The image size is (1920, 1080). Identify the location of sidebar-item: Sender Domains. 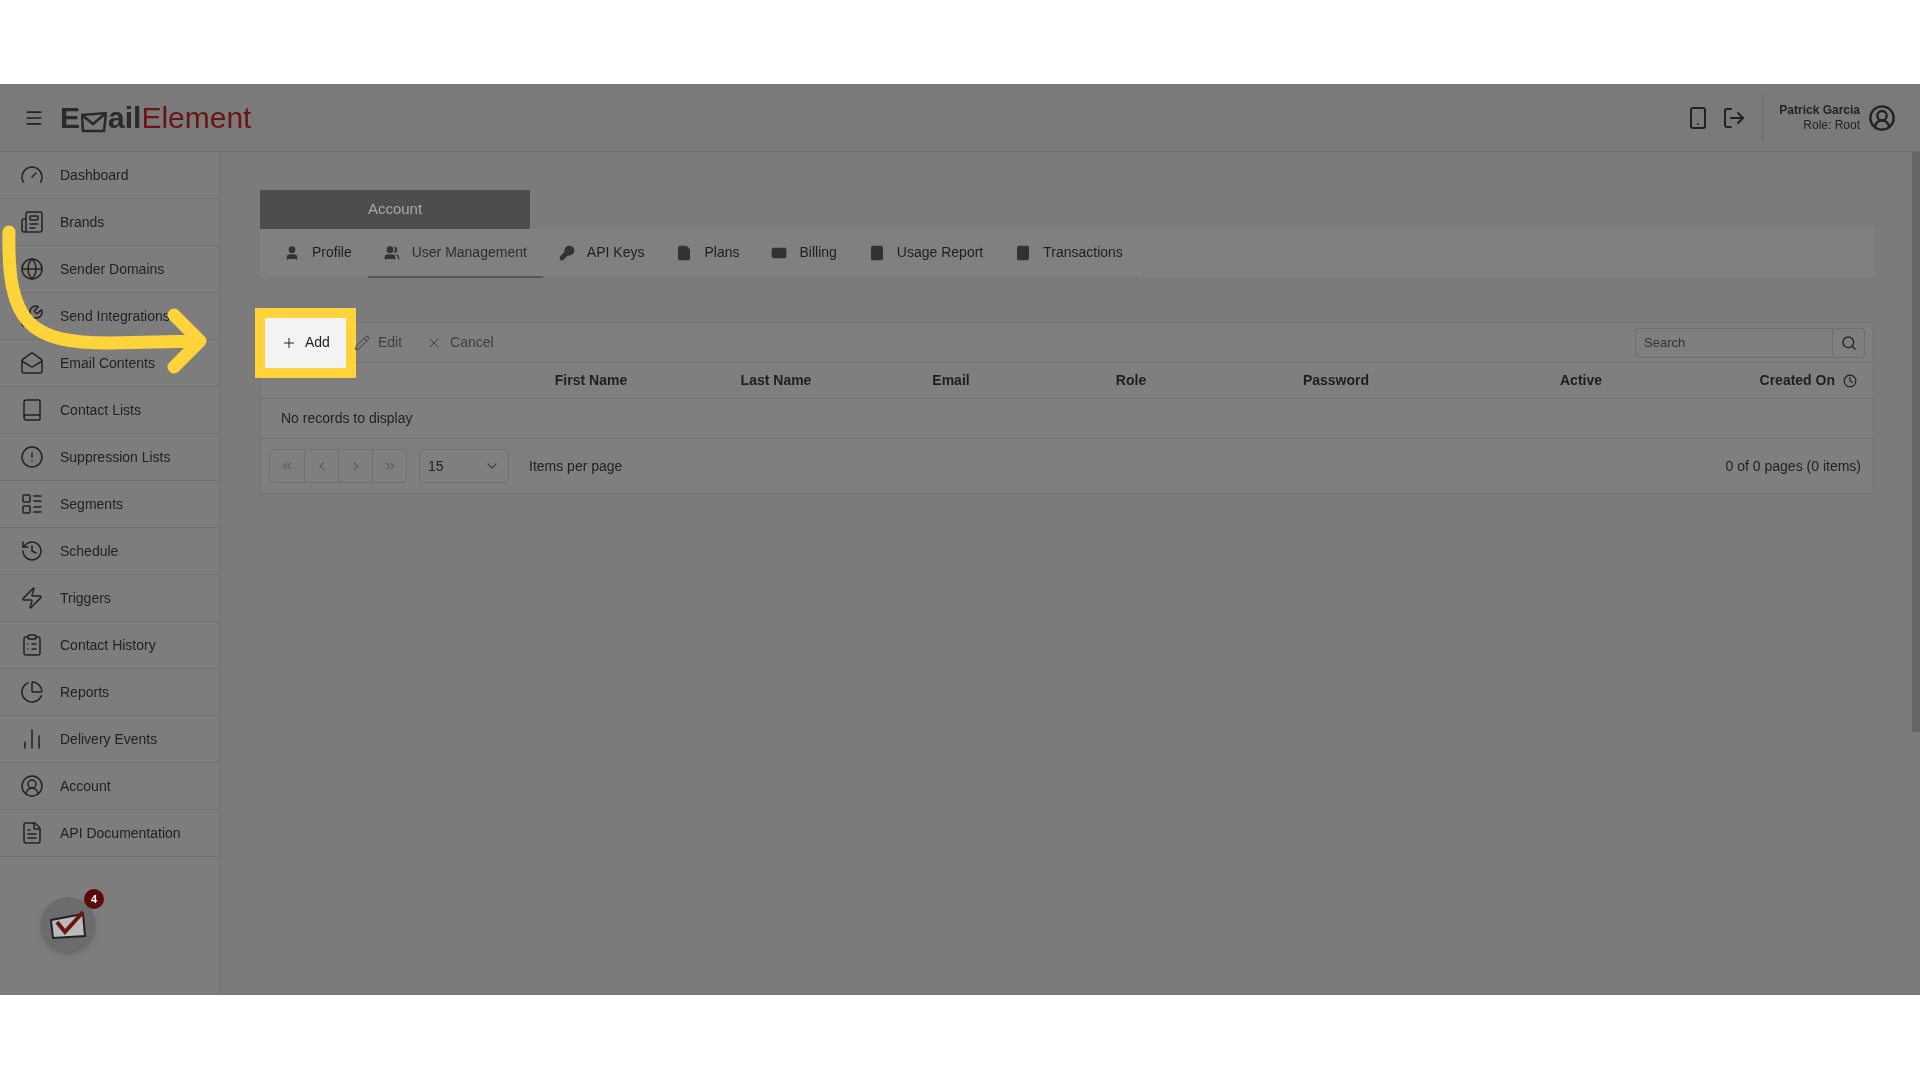
(109, 269).